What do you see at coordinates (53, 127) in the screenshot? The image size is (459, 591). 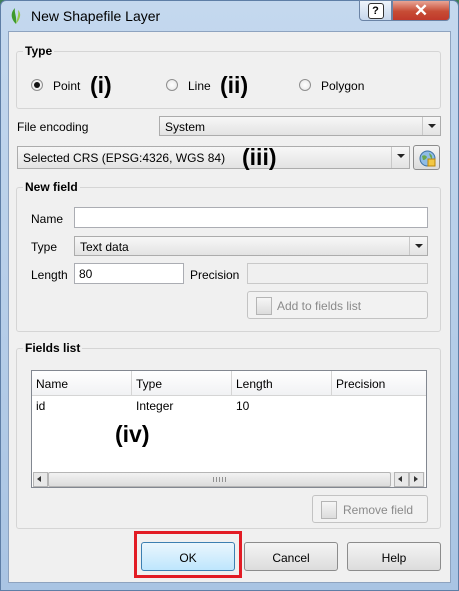 I see `file-encoding-label: File encoding` at bounding box center [53, 127].